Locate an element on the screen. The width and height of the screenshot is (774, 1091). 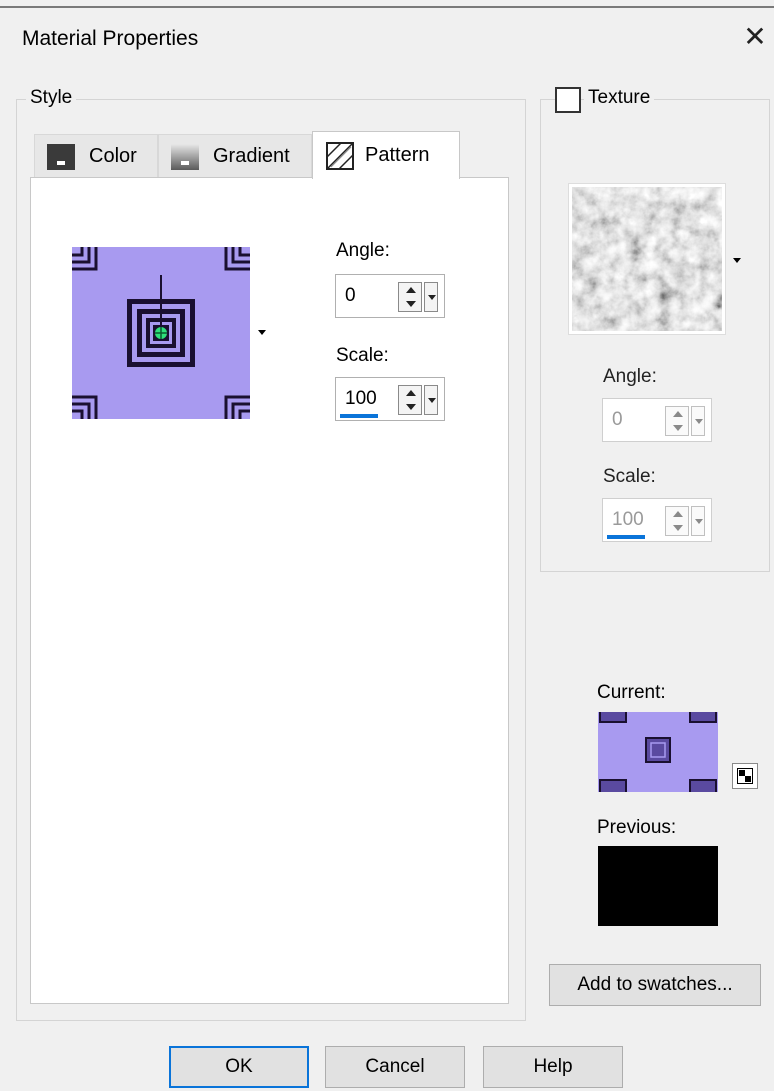
texture-preview-image is located at coordinates (647, 259).